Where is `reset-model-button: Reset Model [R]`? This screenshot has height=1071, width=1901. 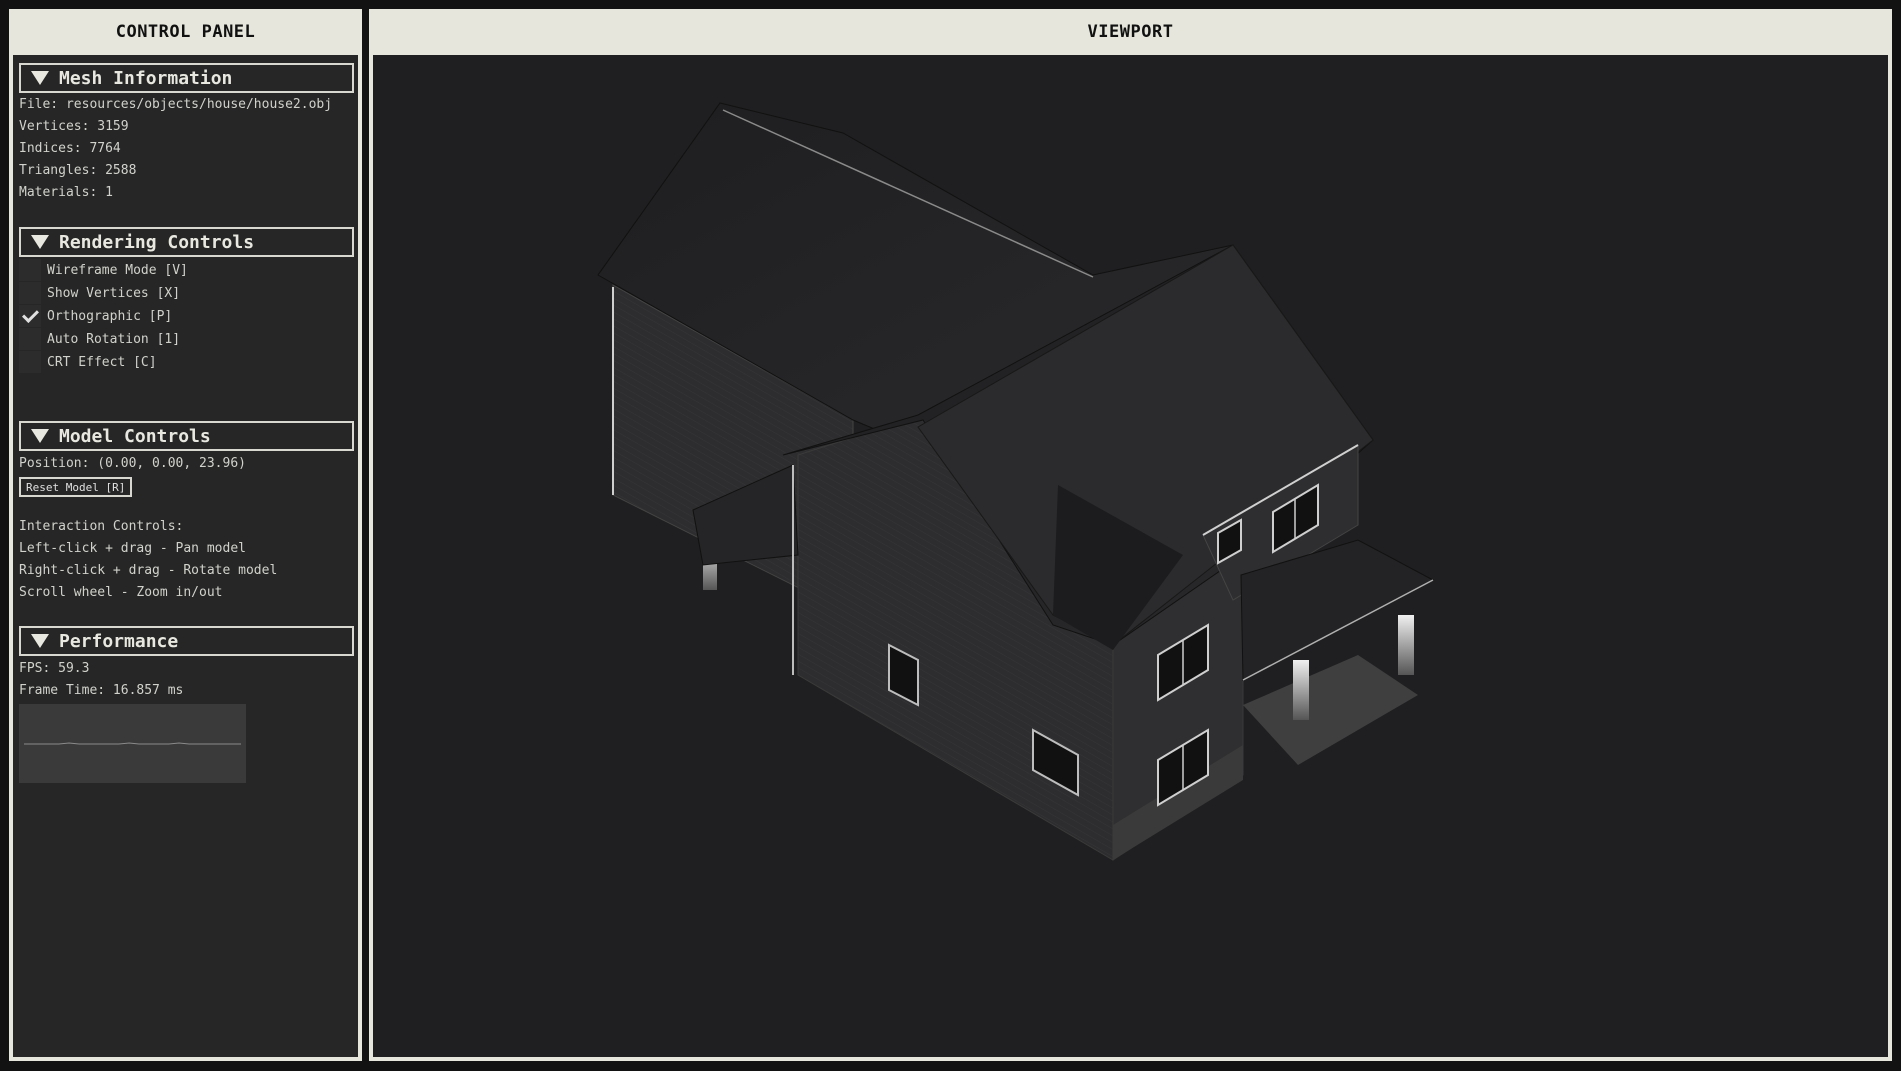
reset-model-button: Reset Model [R] is located at coordinates (76, 487).